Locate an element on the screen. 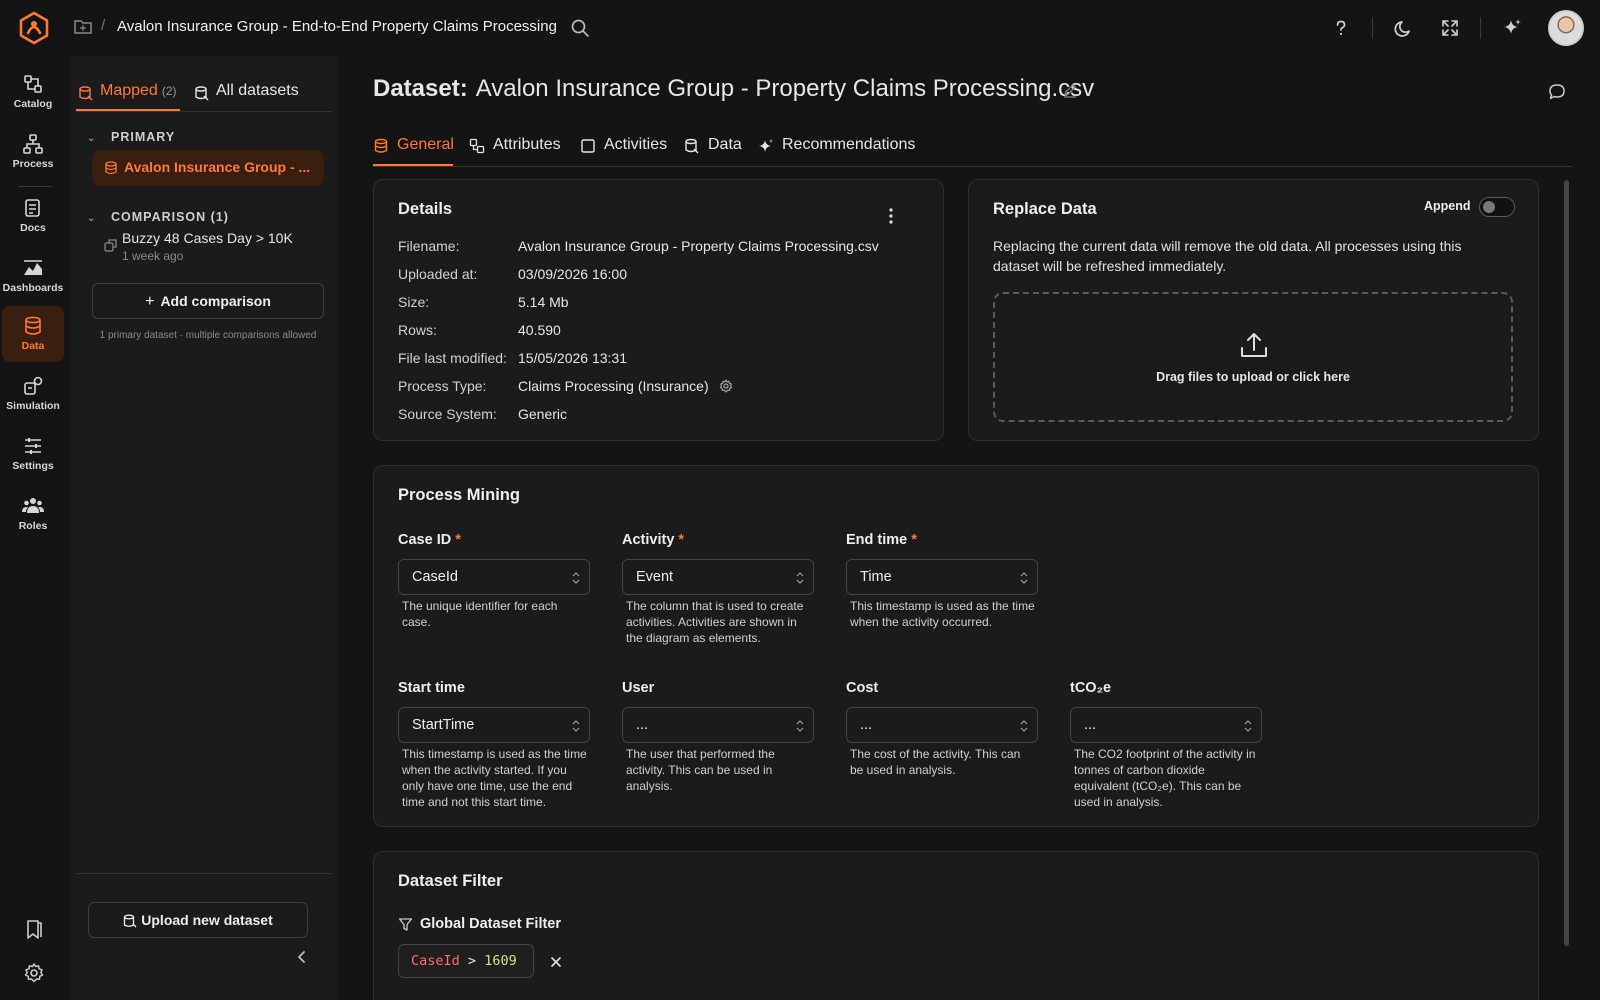 This screenshot has width=1600, height=1000. nav-settings: Settings is located at coordinates (33, 454).